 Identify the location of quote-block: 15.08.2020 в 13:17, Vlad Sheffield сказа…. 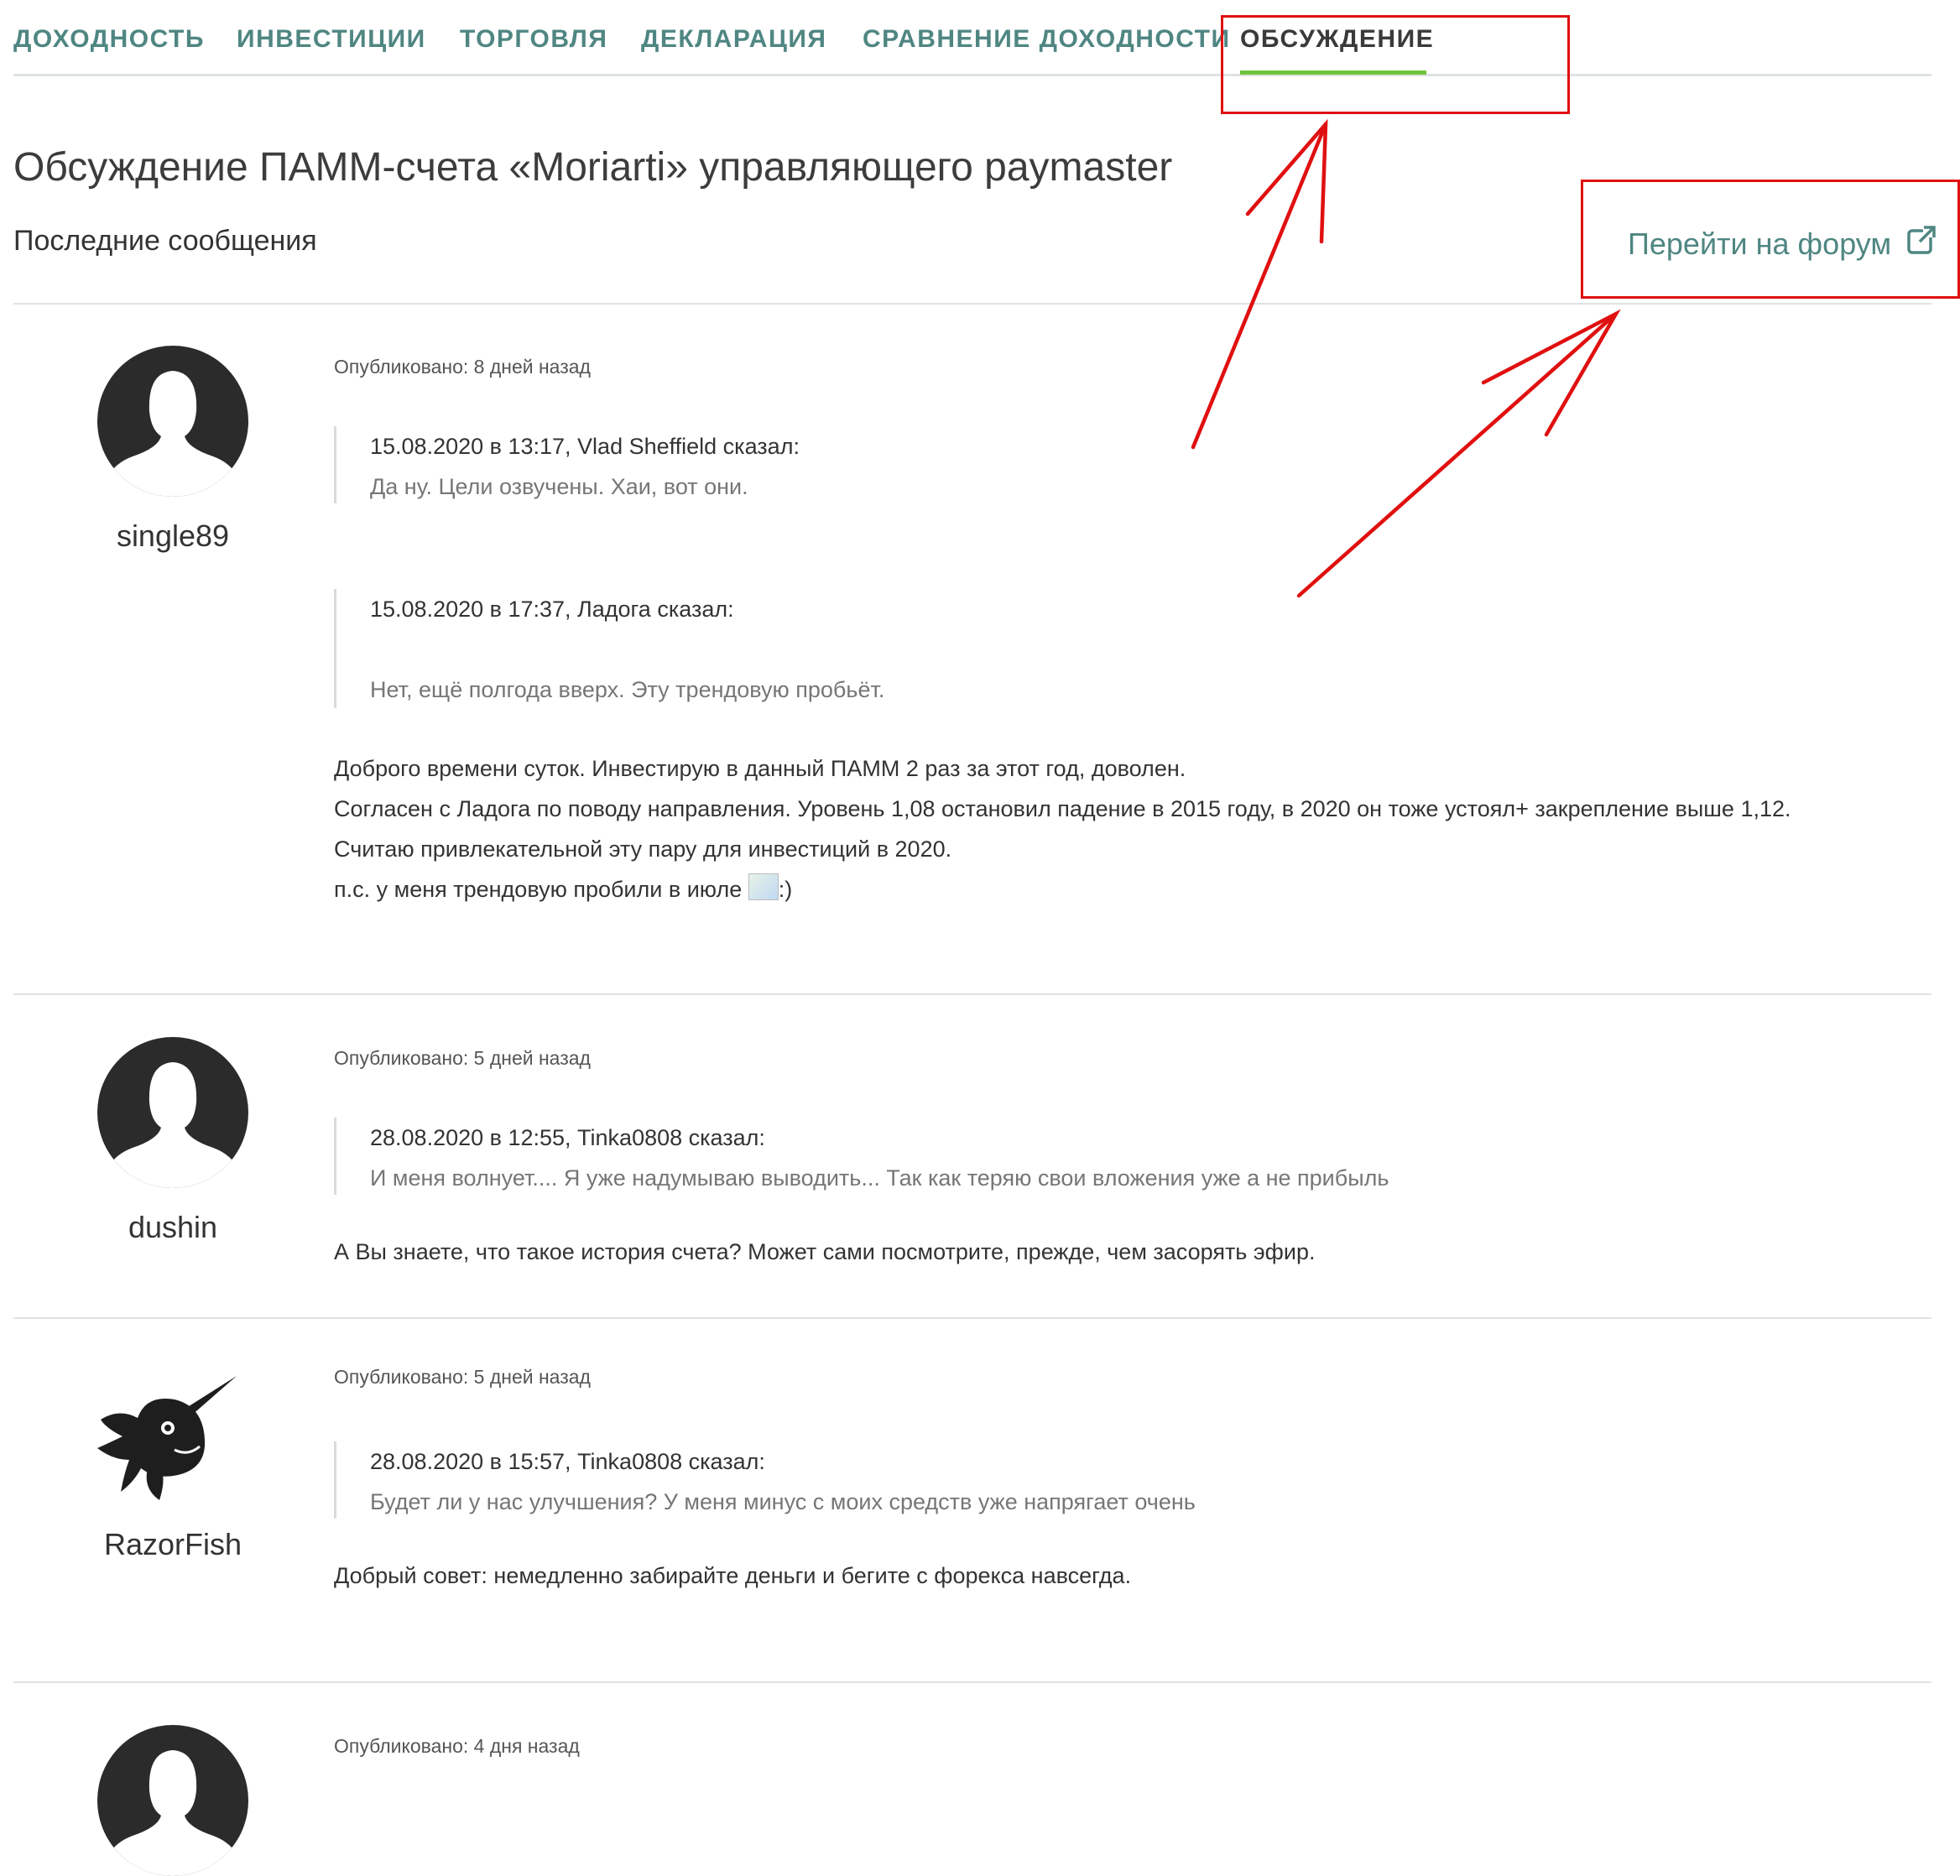
(567, 464).